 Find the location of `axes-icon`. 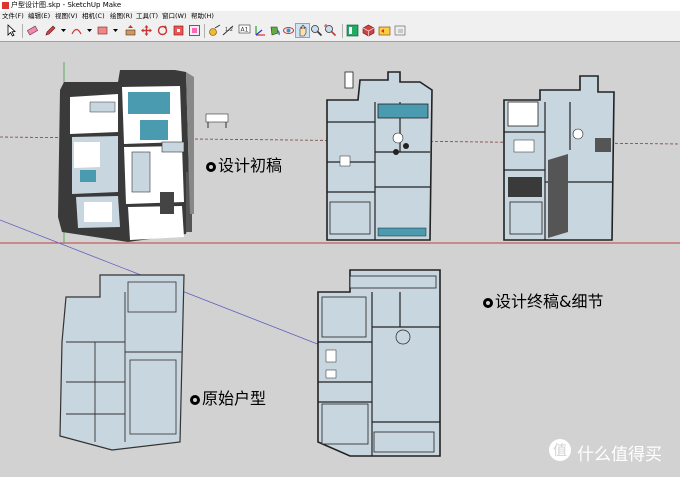

axes-icon is located at coordinates (260, 30).